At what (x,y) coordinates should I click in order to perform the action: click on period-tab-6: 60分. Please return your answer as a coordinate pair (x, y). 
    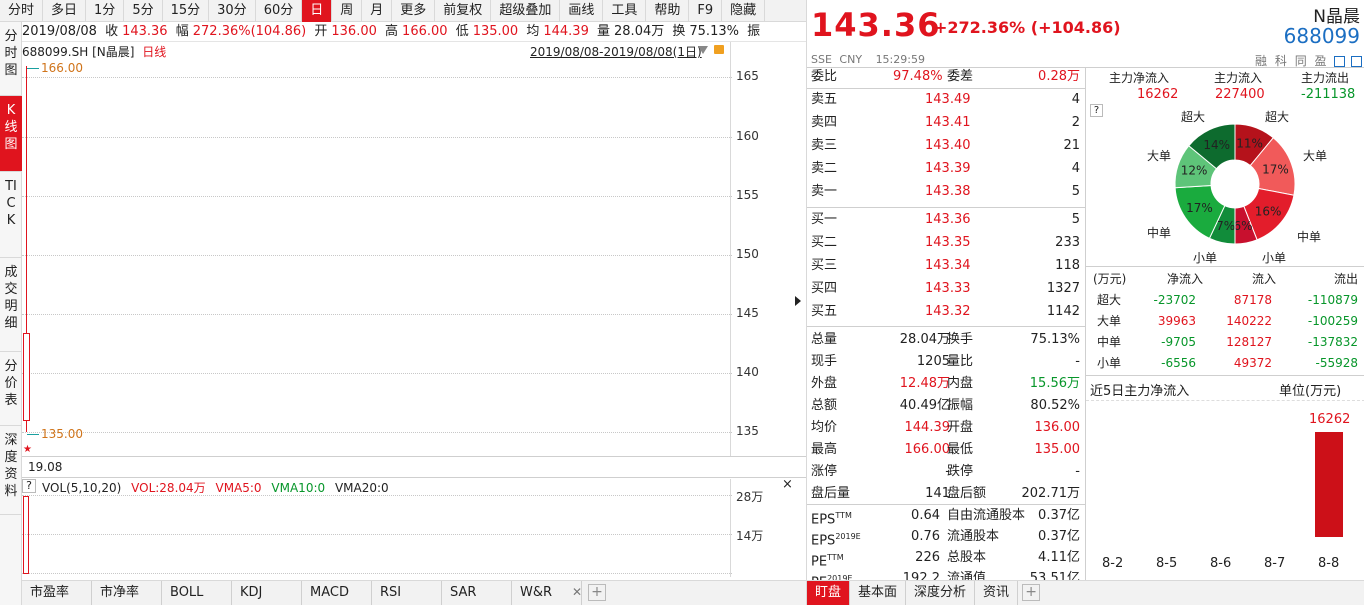
    Looking at the image, I should click on (279, 11).